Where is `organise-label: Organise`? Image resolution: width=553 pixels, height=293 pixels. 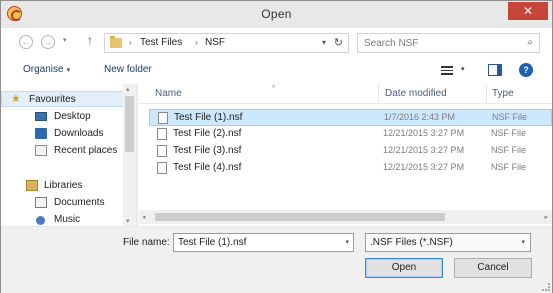
organise-label: Organise is located at coordinates (43, 69).